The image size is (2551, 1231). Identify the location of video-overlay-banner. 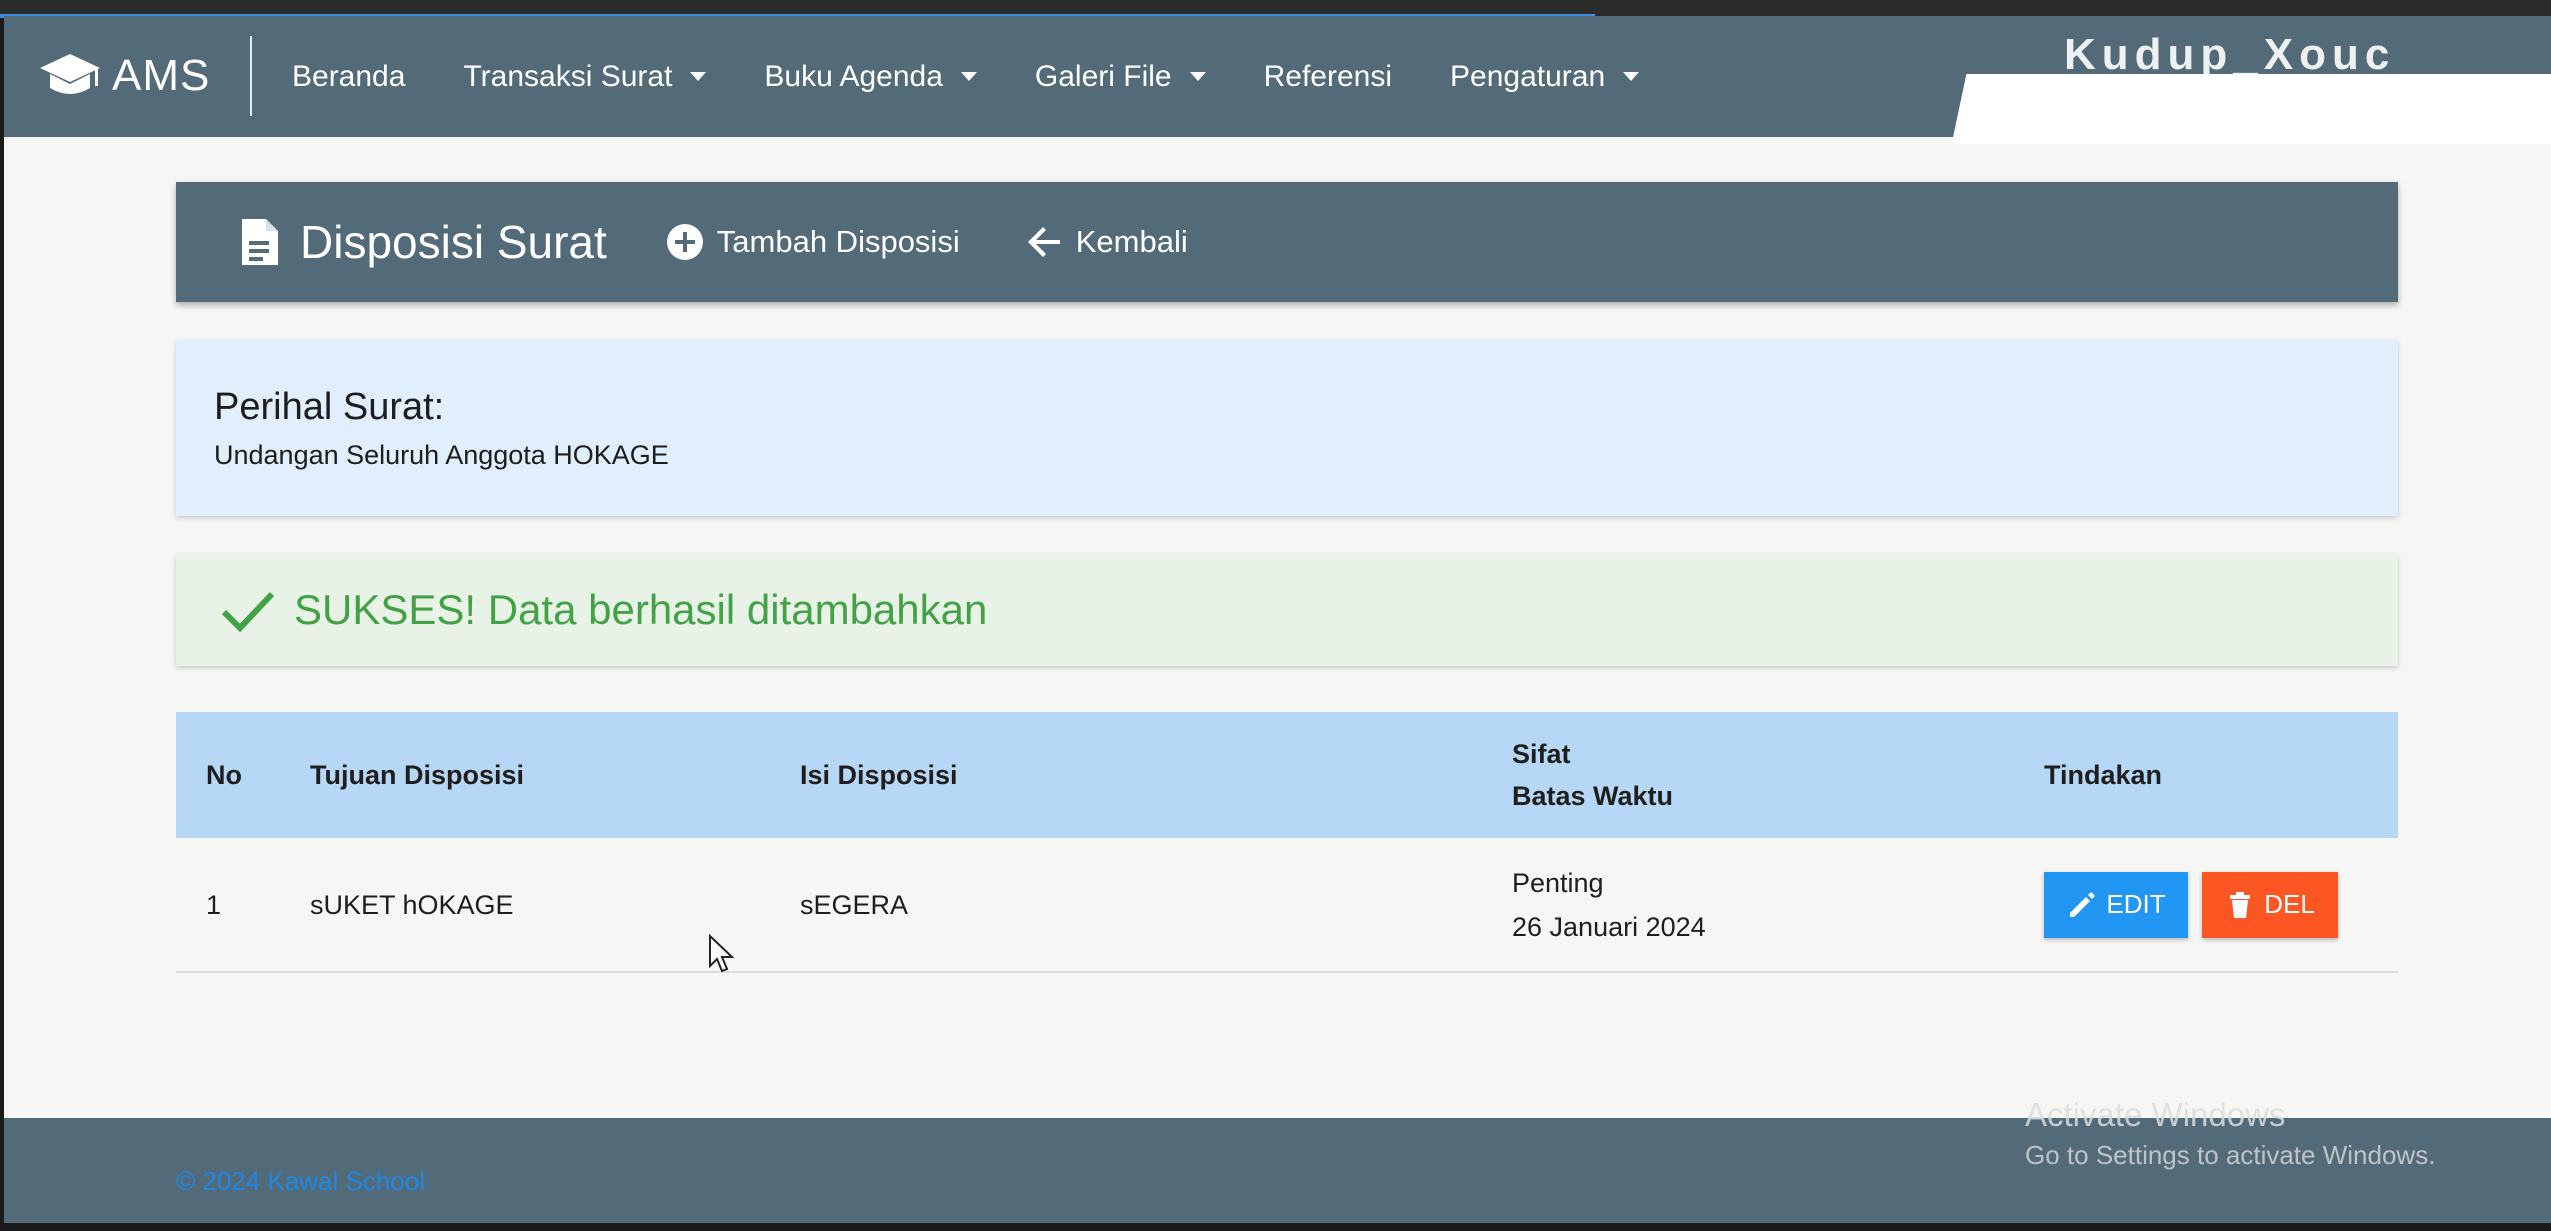
(2251, 109).